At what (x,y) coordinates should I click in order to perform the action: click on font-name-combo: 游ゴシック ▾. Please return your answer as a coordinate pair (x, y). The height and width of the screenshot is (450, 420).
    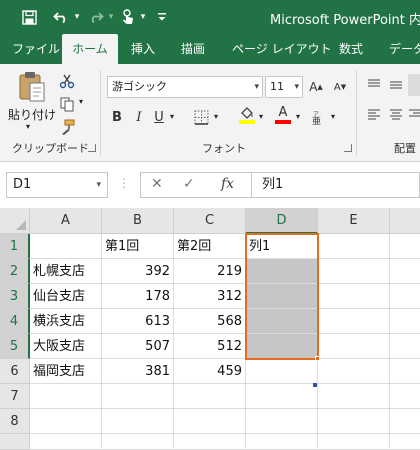
    Looking at the image, I should click on (185, 87).